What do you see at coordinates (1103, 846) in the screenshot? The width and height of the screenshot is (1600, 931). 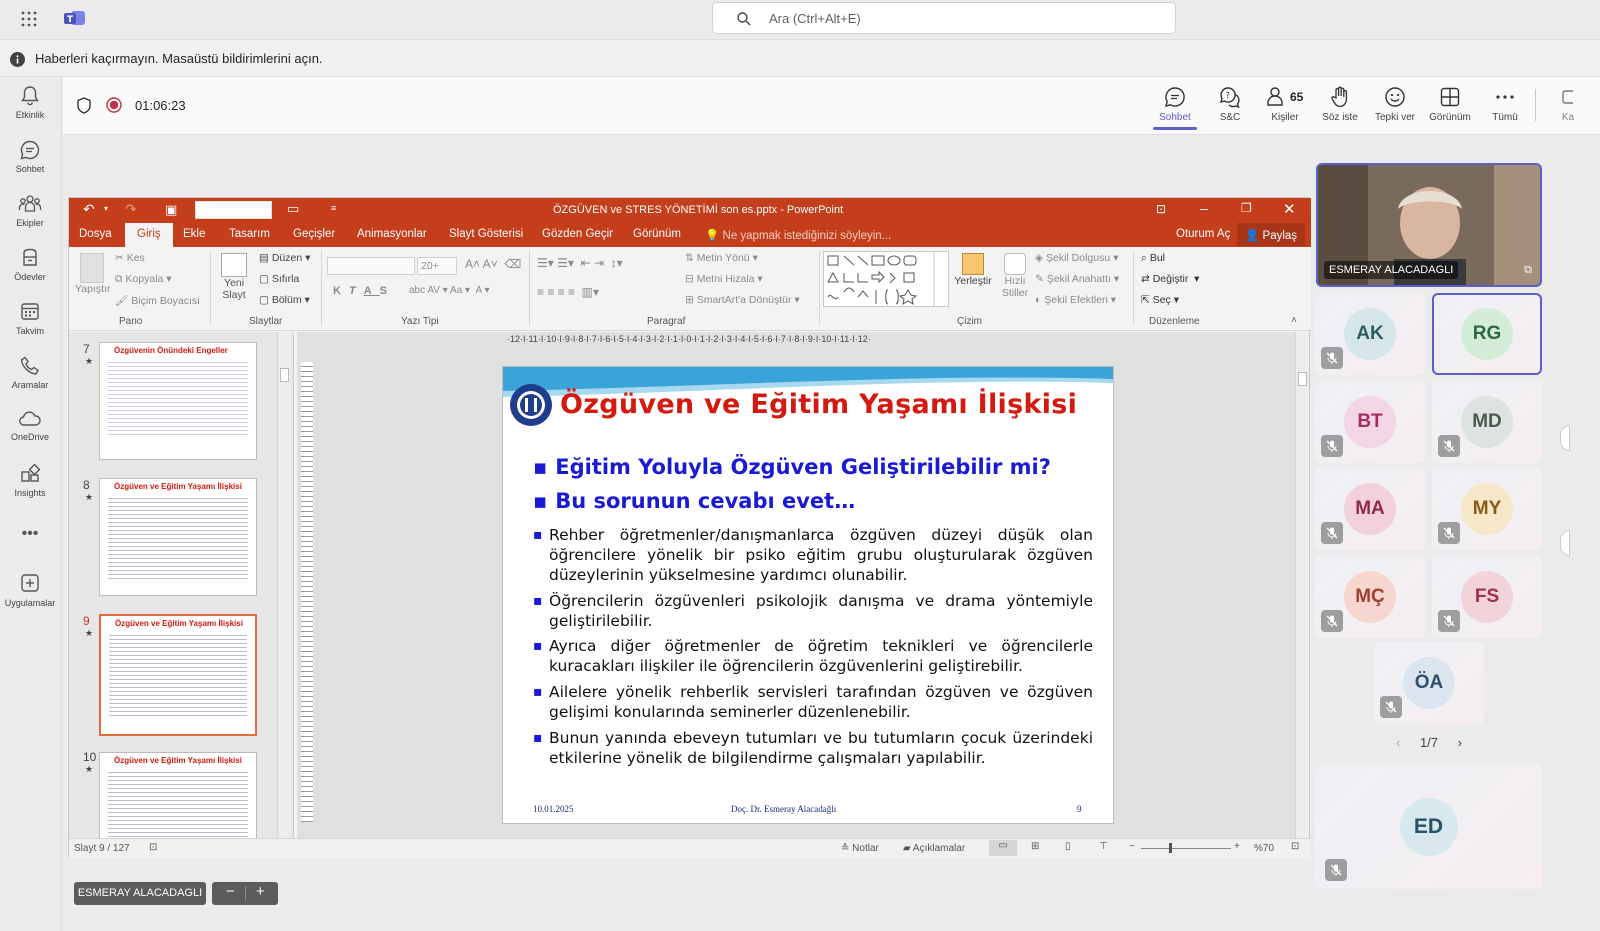 I see `slideshow-view-icon: ⊤` at bounding box center [1103, 846].